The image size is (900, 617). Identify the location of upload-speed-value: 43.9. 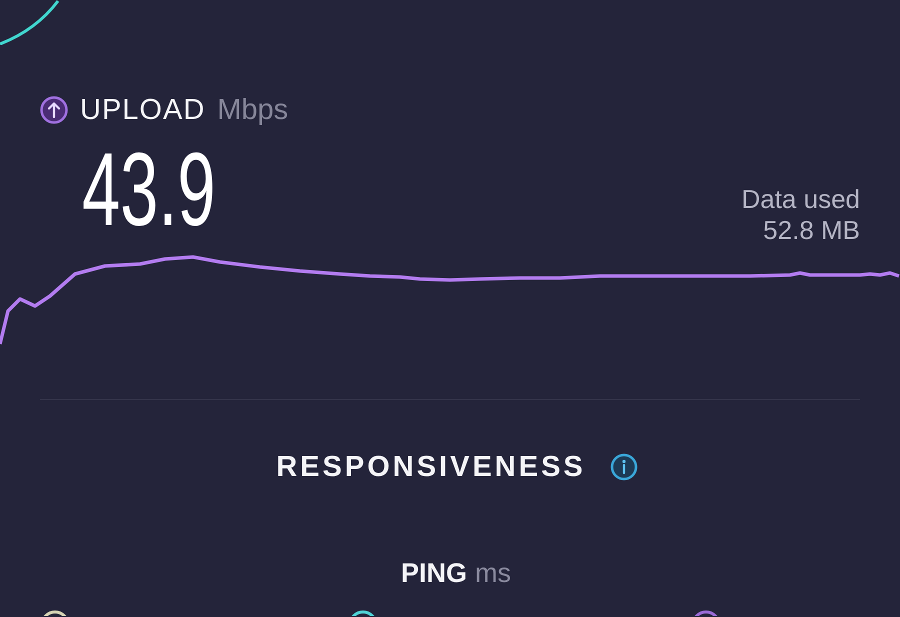
(149, 190).